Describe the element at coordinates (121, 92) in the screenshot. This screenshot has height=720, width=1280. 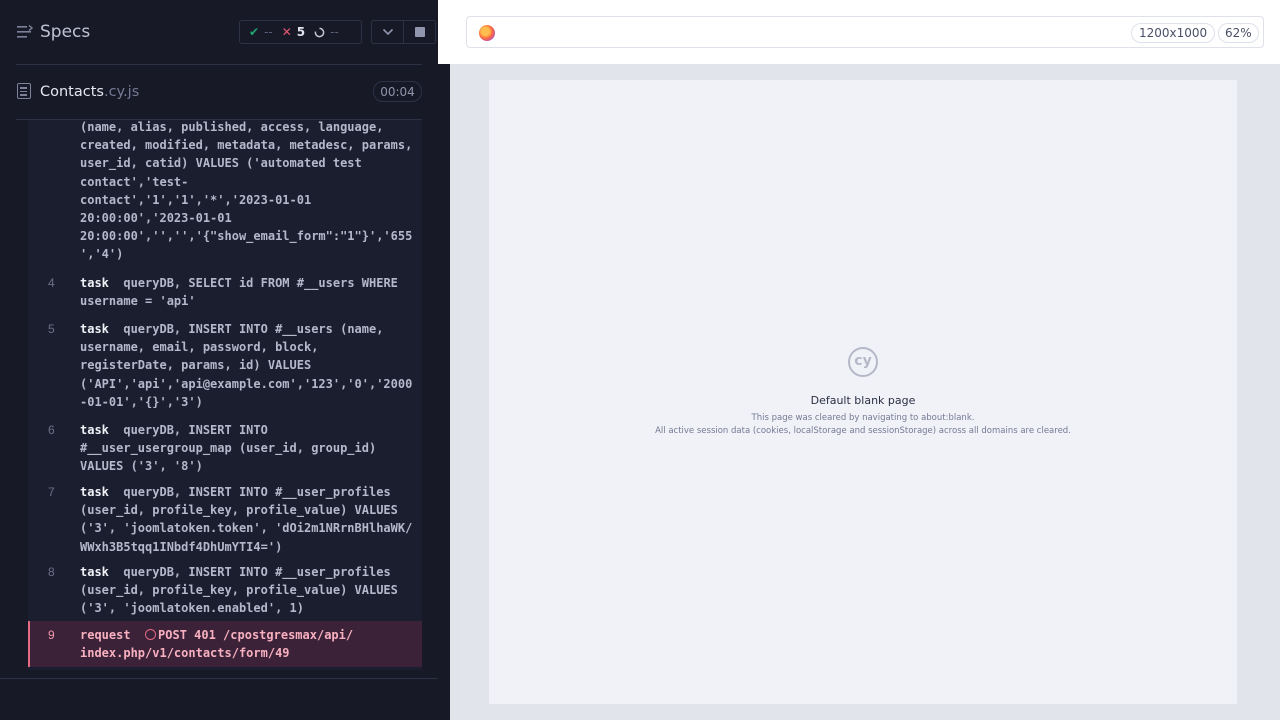
I see `spec-name-ext: .cy.js` at that location.